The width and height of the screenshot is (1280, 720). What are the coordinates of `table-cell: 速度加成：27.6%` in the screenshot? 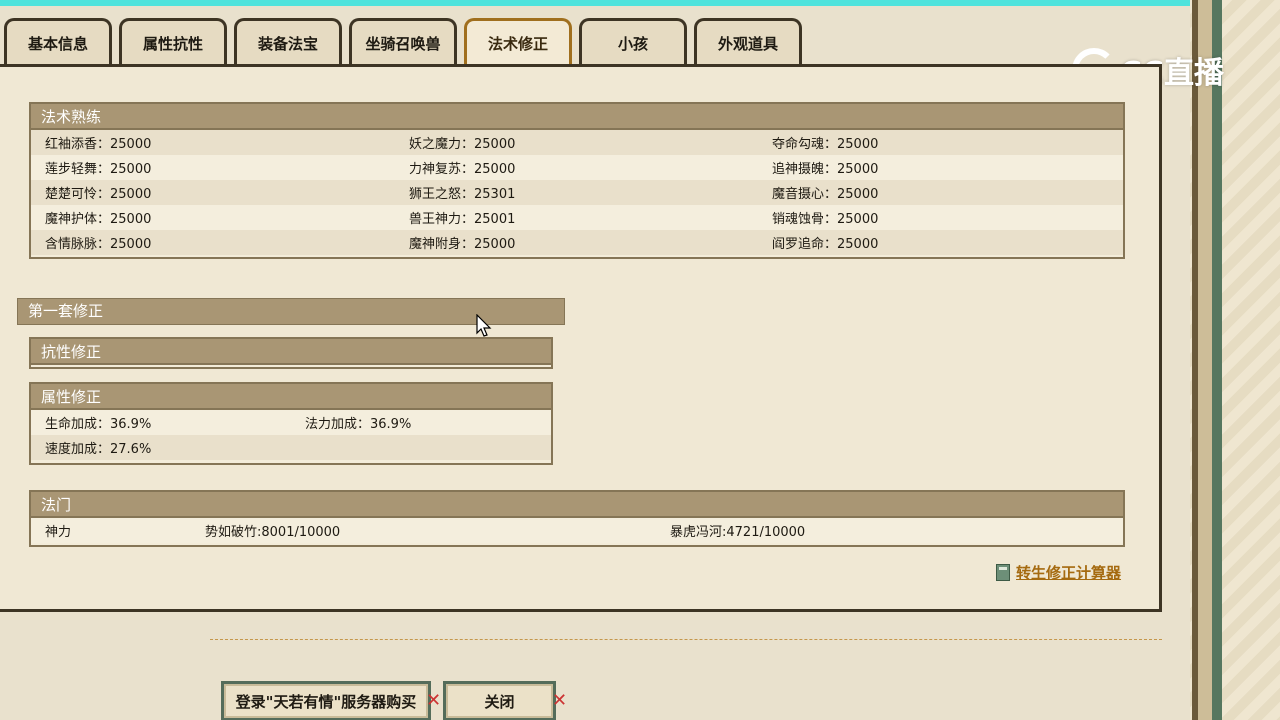 It's located at (98, 449).